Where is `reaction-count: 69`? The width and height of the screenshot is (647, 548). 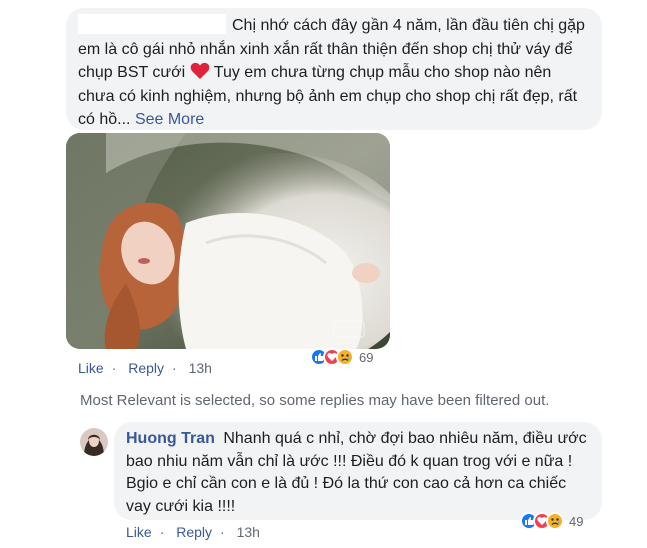 reaction-count: 69 is located at coordinates (366, 357).